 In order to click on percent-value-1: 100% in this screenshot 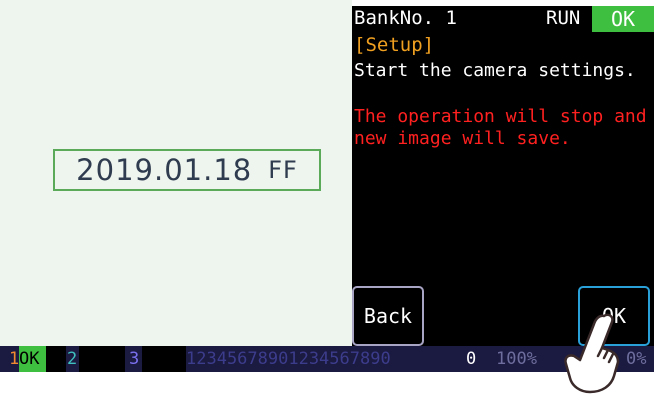, I will do `click(516, 359)`.